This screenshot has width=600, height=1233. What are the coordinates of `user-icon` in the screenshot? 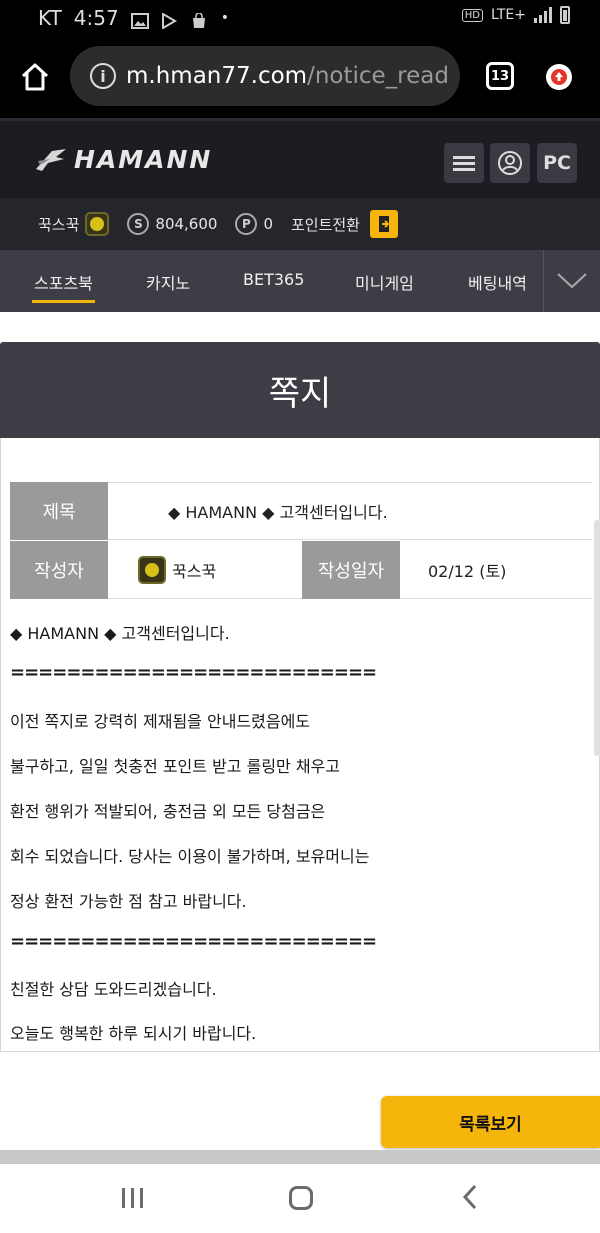 It's located at (510, 163).